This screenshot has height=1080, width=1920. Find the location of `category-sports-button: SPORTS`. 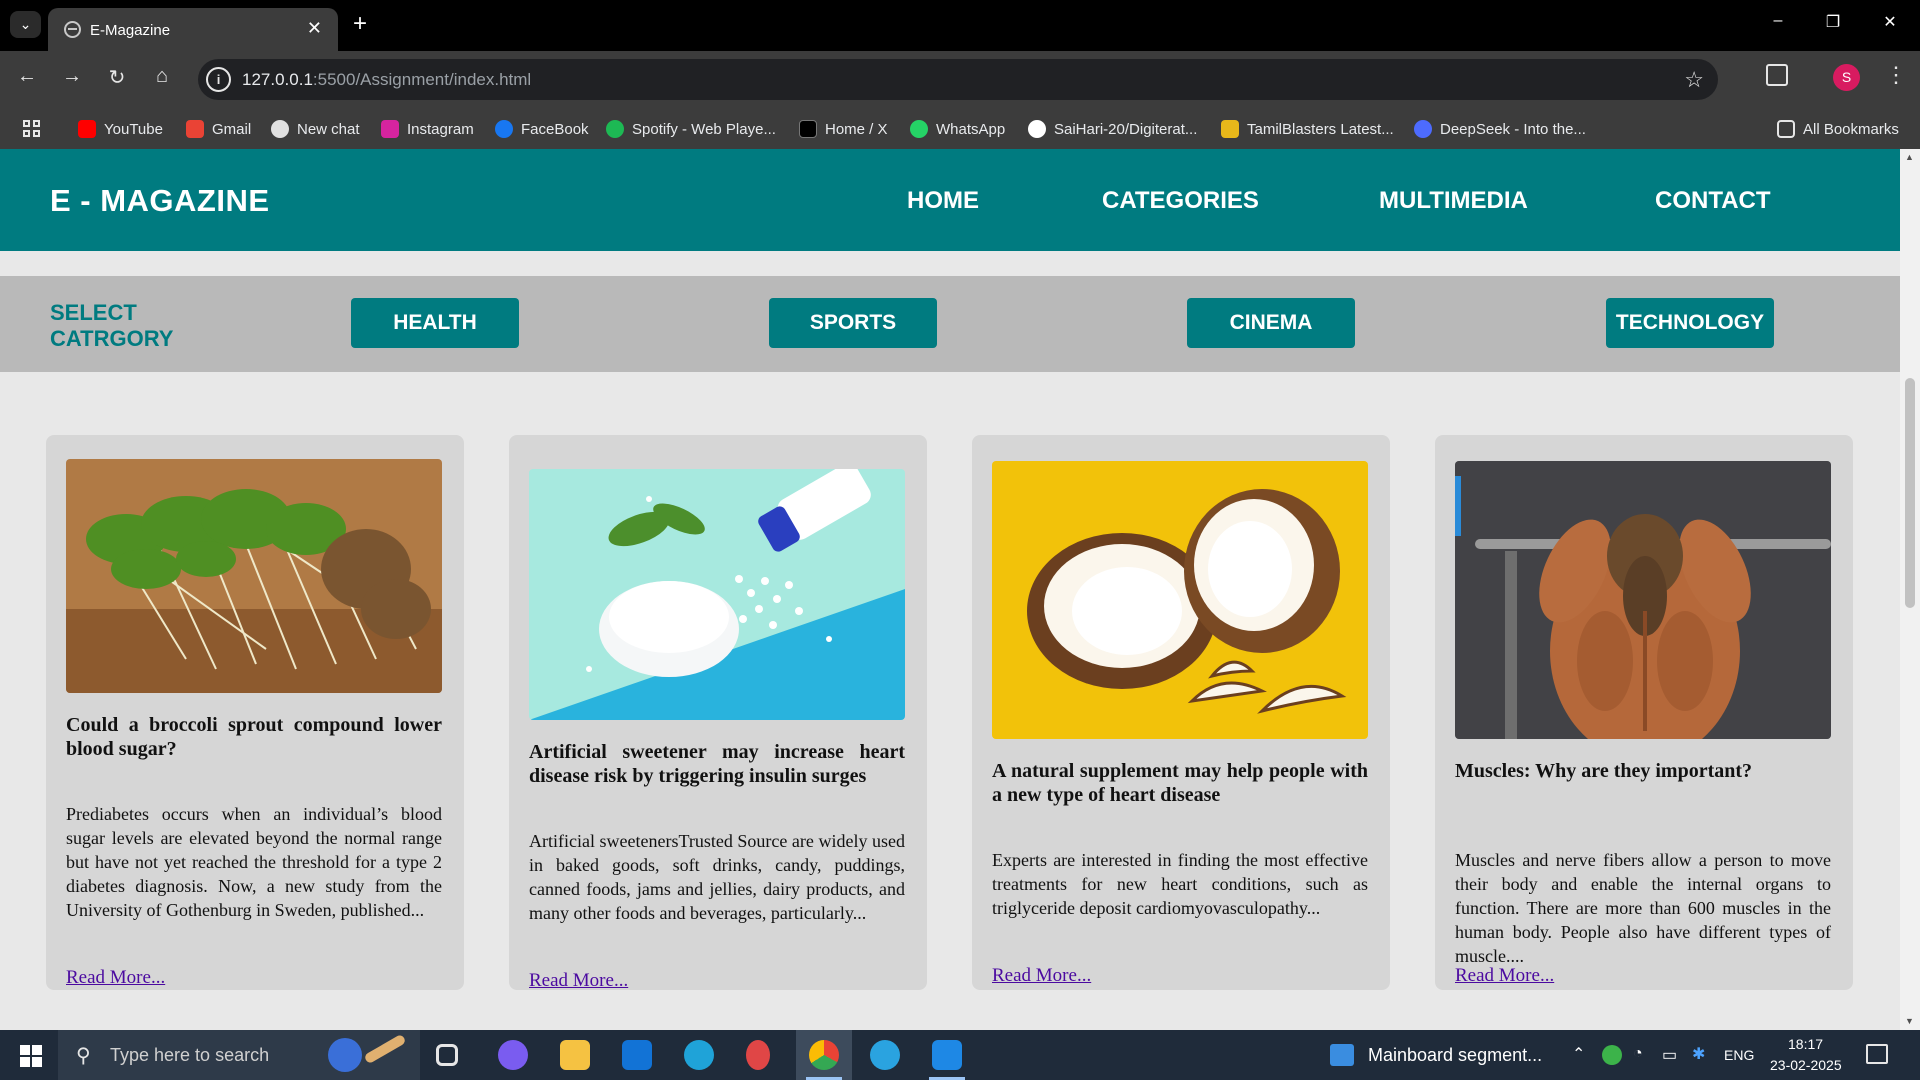

category-sports-button: SPORTS is located at coordinates (853, 323).